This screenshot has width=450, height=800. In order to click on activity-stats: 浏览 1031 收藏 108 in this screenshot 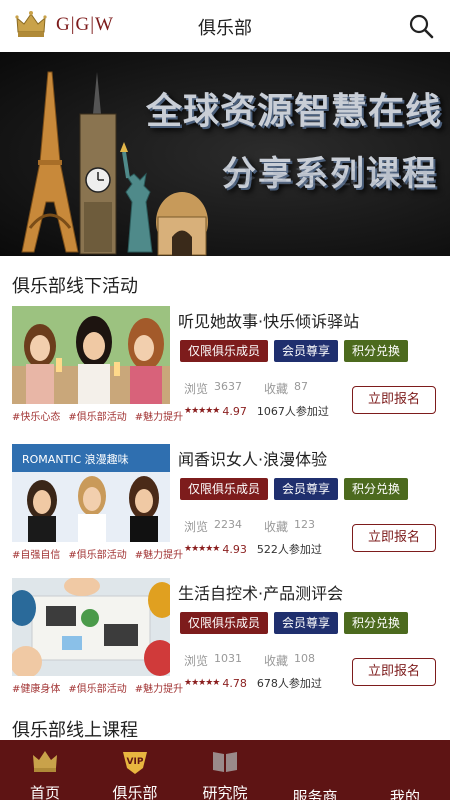, I will do `click(260, 660)`.